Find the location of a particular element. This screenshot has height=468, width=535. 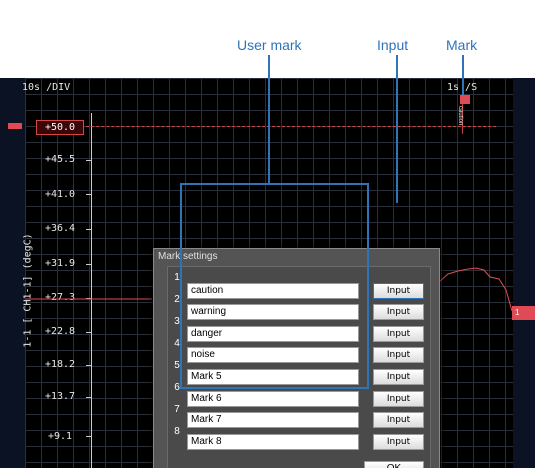

input-button-8: Input is located at coordinates (398, 442).